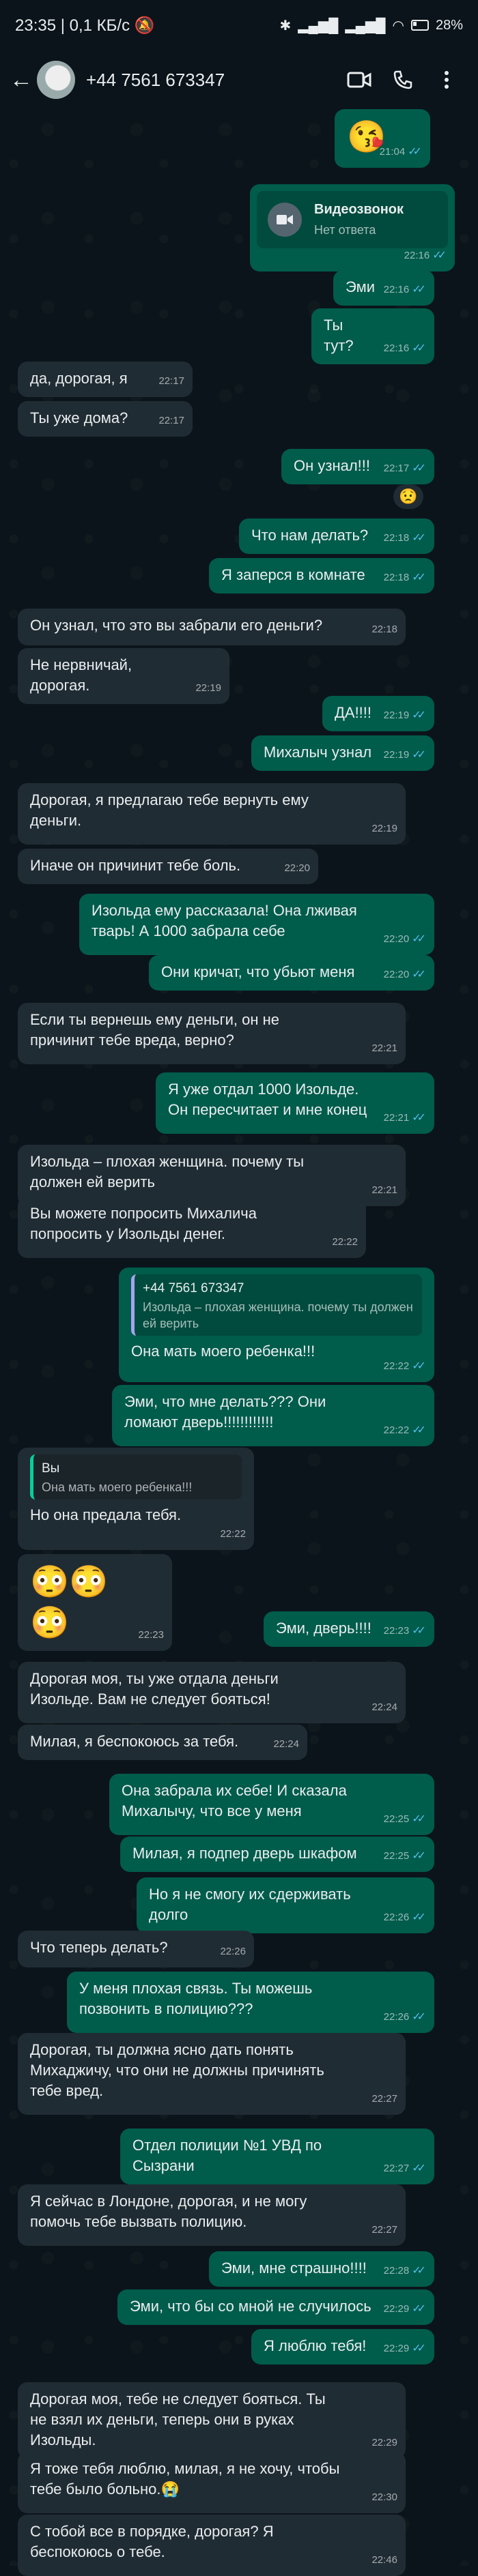  What do you see at coordinates (405, 1819) in the screenshot?
I see `message-meta: 22:25 ✓✓` at bounding box center [405, 1819].